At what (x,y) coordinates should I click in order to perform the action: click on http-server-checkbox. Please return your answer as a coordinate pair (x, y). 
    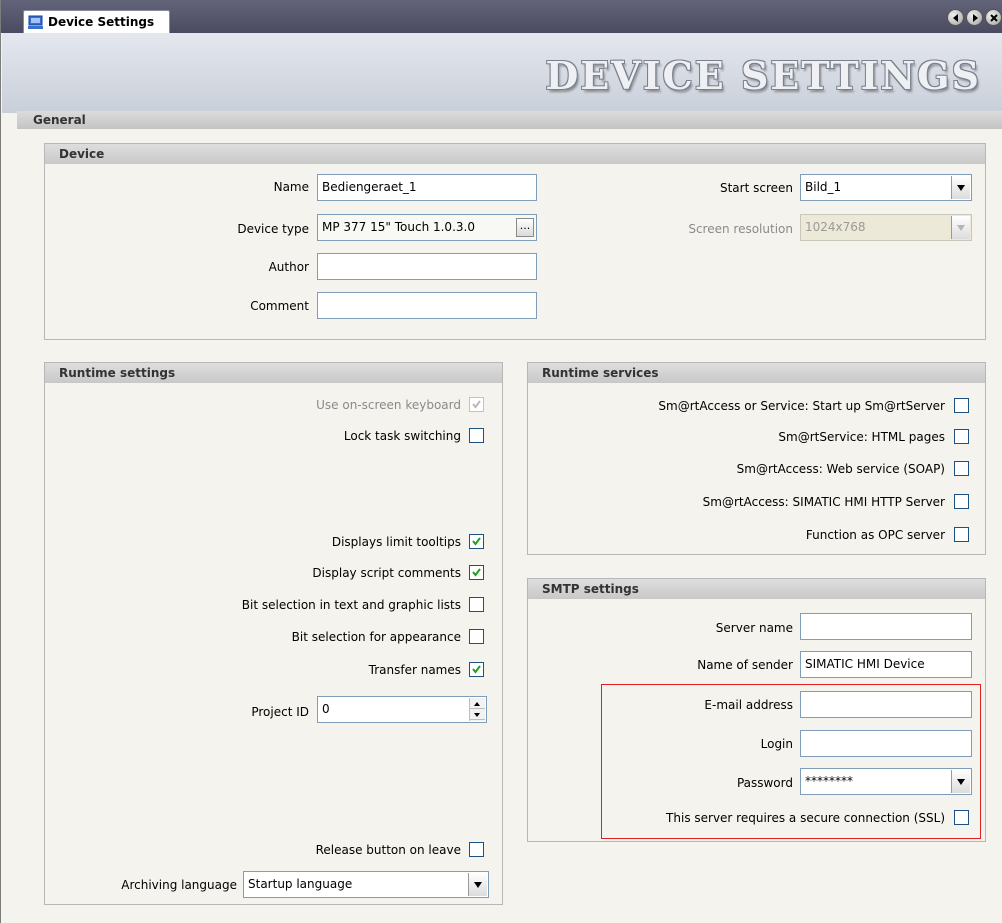
    Looking at the image, I should click on (961, 501).